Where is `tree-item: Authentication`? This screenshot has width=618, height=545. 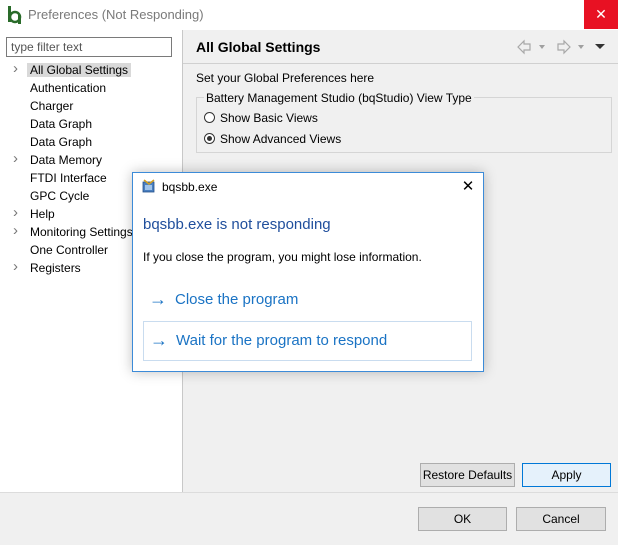
tree-item: Authentication is located at coordinates (91, 89).